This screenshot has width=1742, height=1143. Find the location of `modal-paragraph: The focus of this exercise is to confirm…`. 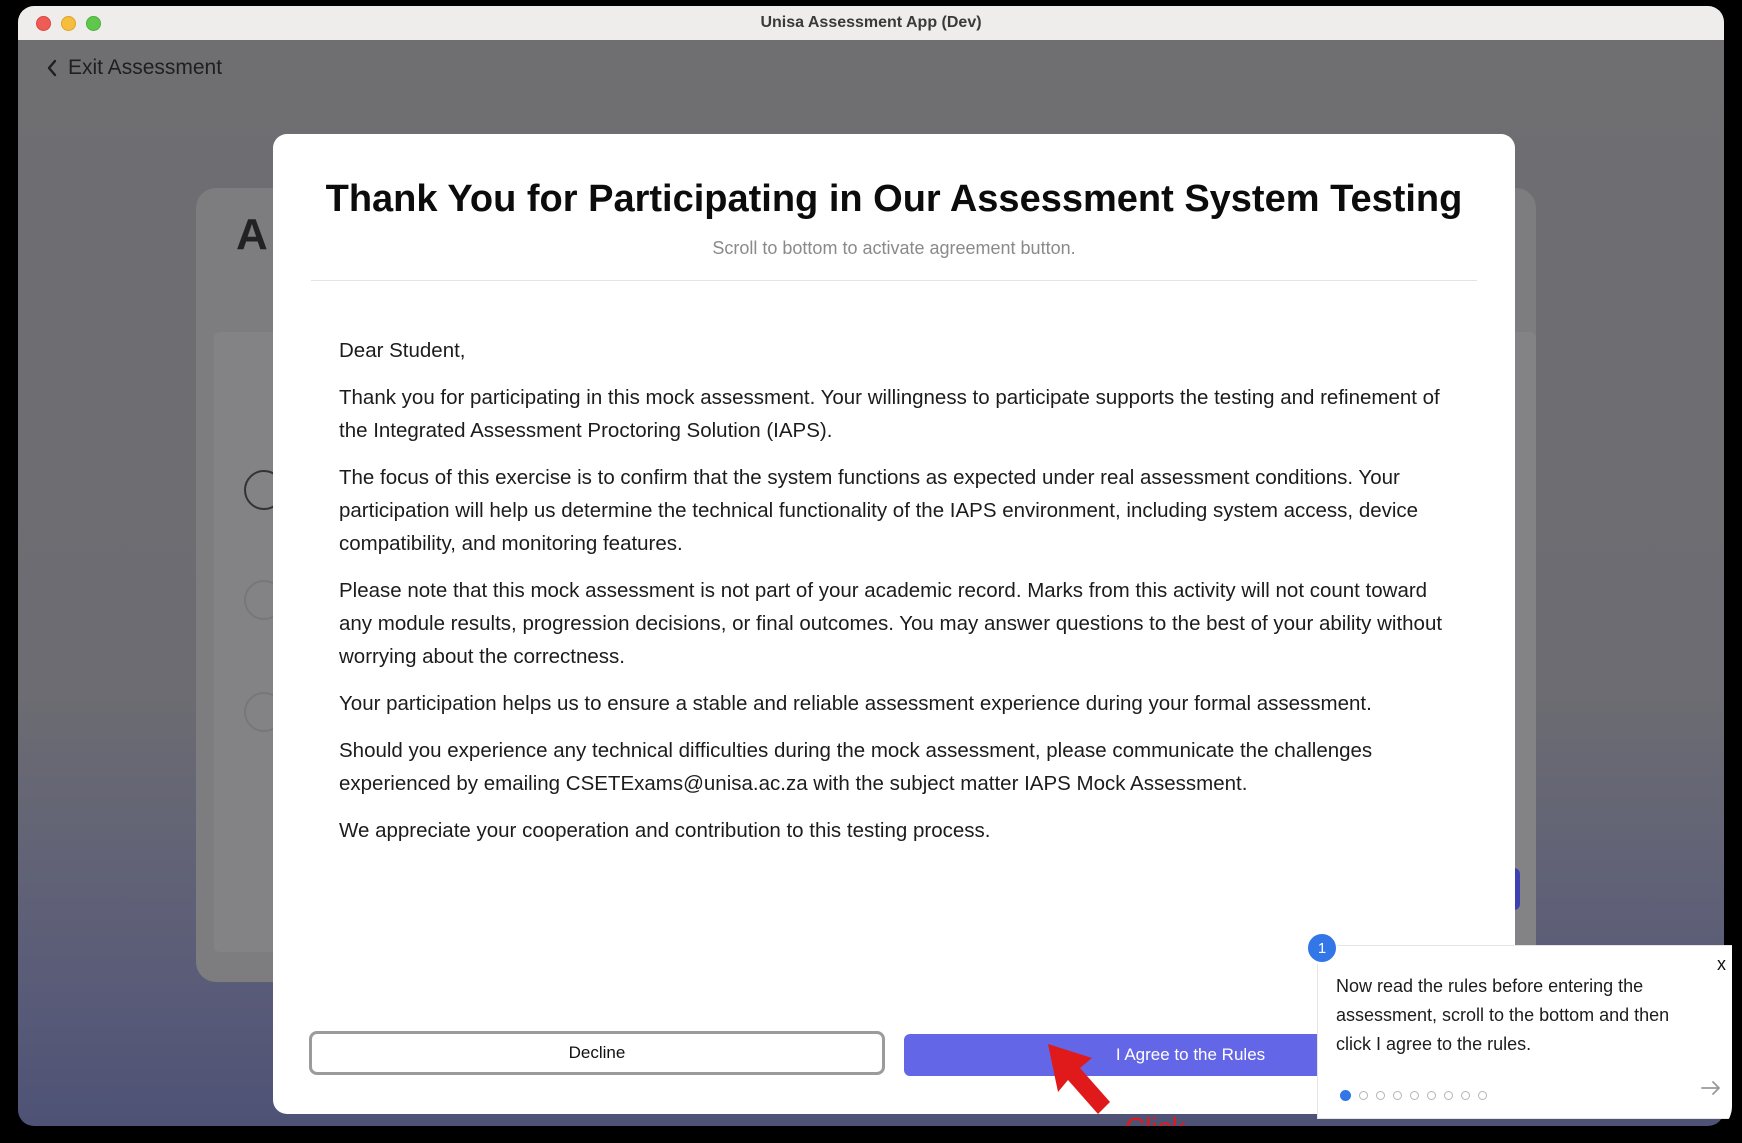

modal-paragraph: The focus of this exercise is to confirm… is located at coordinates (879, 510).